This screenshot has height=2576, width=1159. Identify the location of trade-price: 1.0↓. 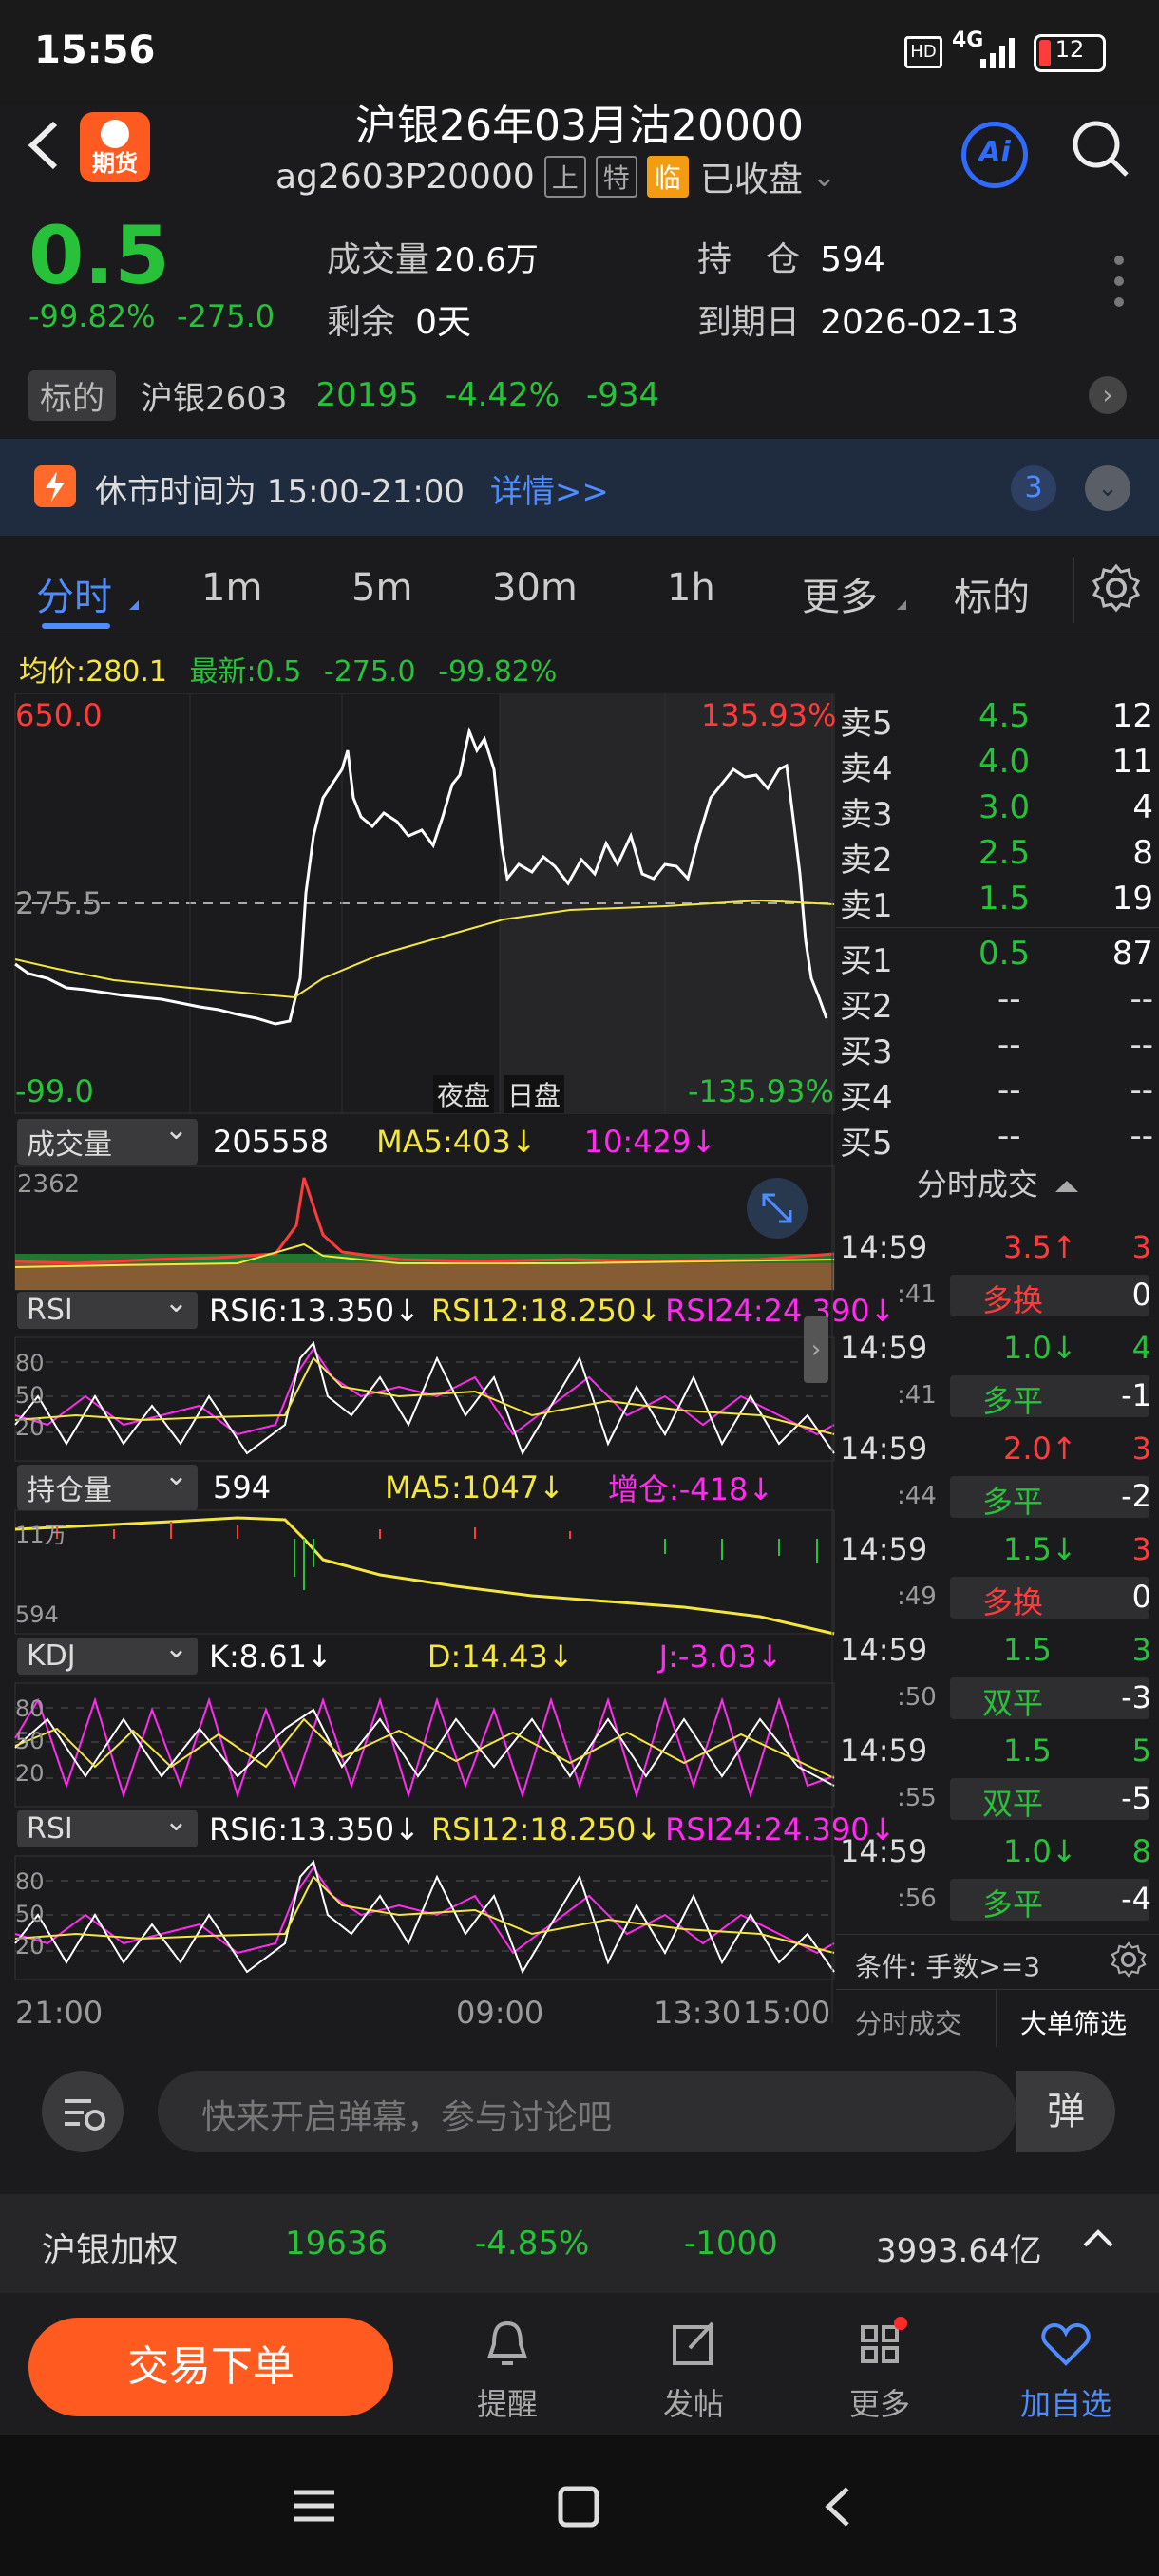
(1040, 1851).